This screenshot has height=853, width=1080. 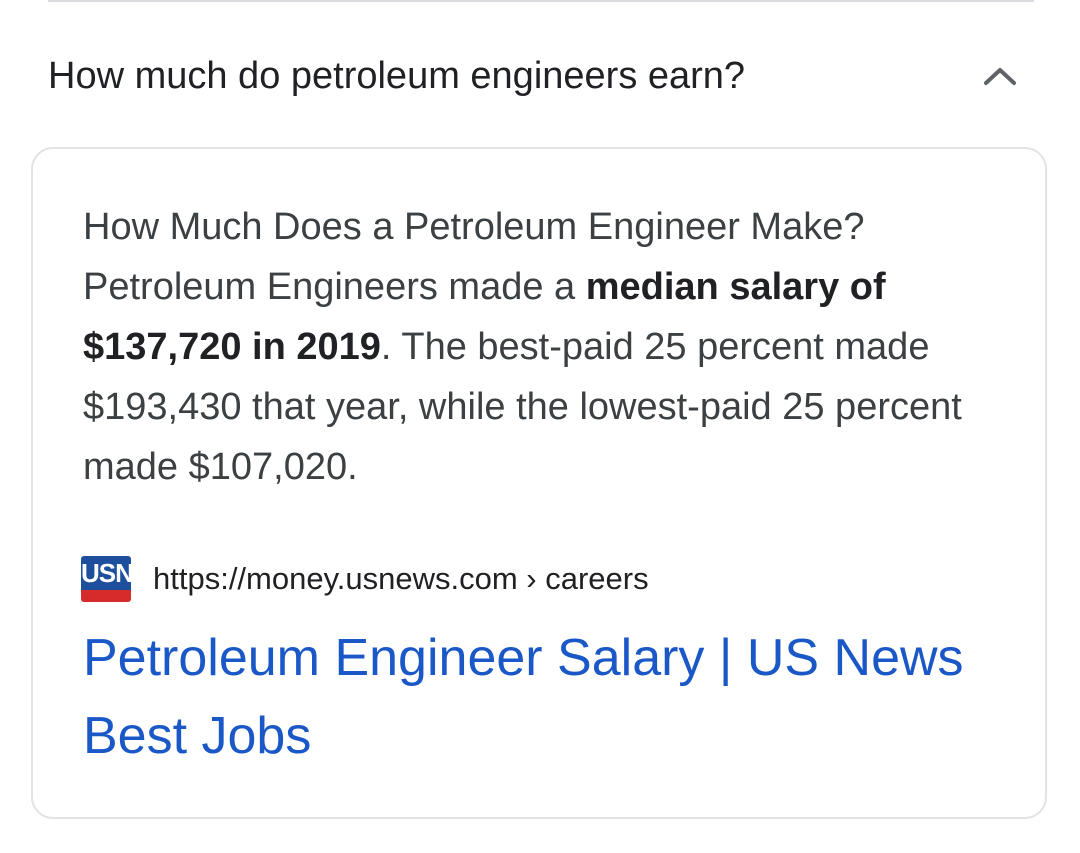 I want to click on source-url: https://money.usnews.com › careers, so click(x=401, y=579).